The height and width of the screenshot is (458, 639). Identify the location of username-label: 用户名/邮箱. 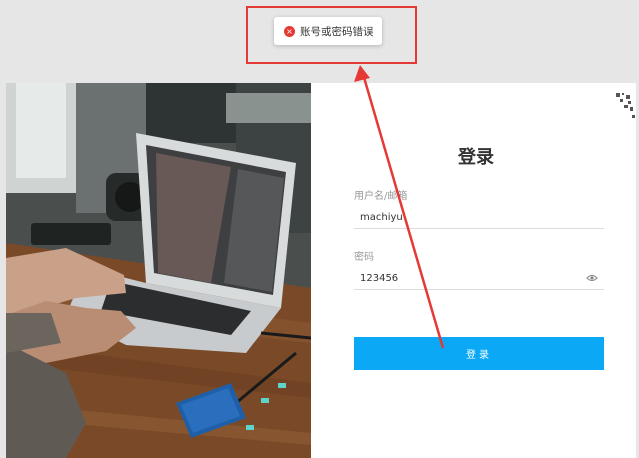
(381, 196).